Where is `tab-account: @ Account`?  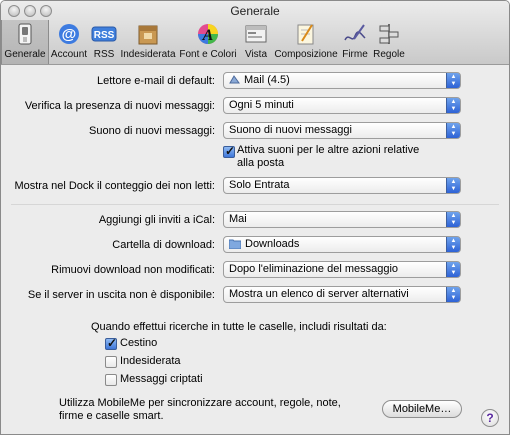 tab-account: @ Account is located at coordinates (69, 42).